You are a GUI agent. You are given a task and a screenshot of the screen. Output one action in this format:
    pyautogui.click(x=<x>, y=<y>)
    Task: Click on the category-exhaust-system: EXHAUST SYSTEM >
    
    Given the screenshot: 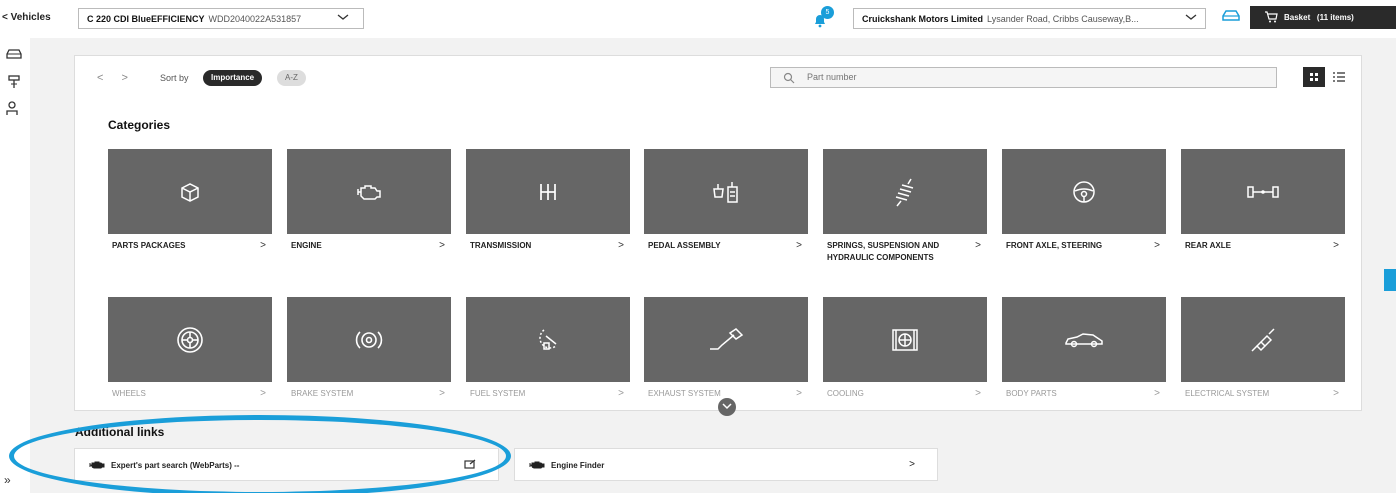 What is the action you would take?
    pyautogui.click(x=726, y=348)
    